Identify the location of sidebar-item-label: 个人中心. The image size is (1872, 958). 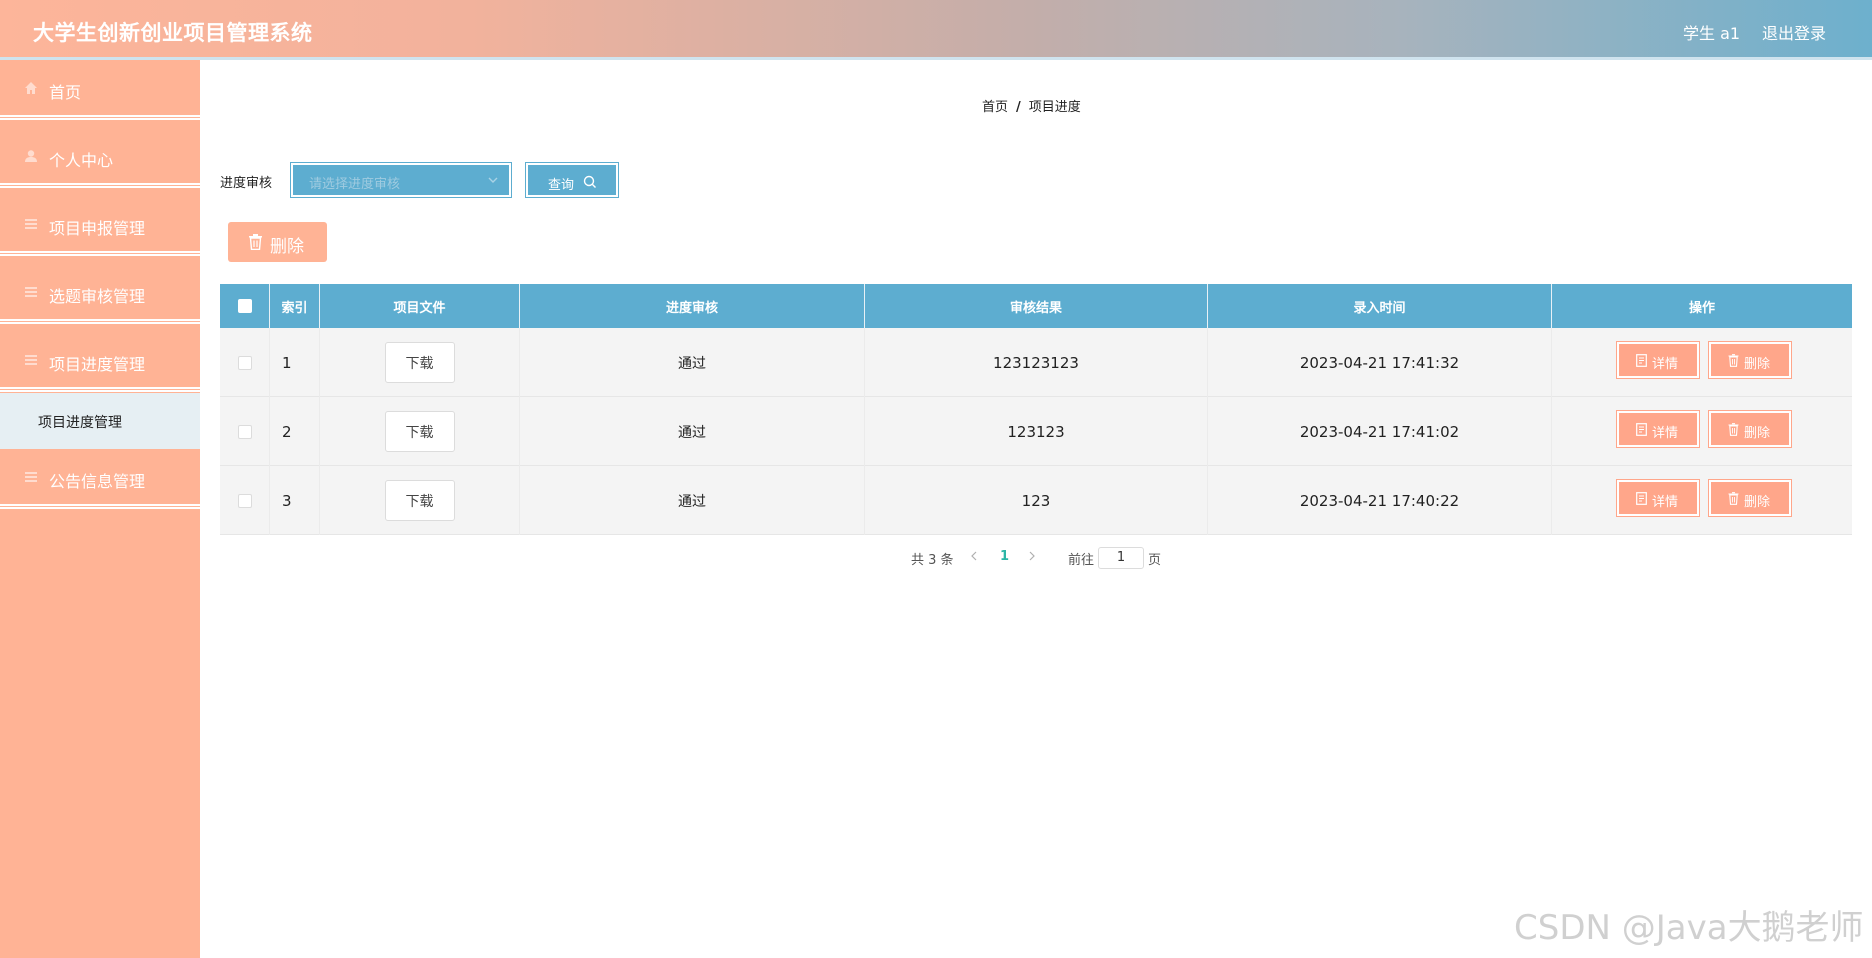
(81, 160).